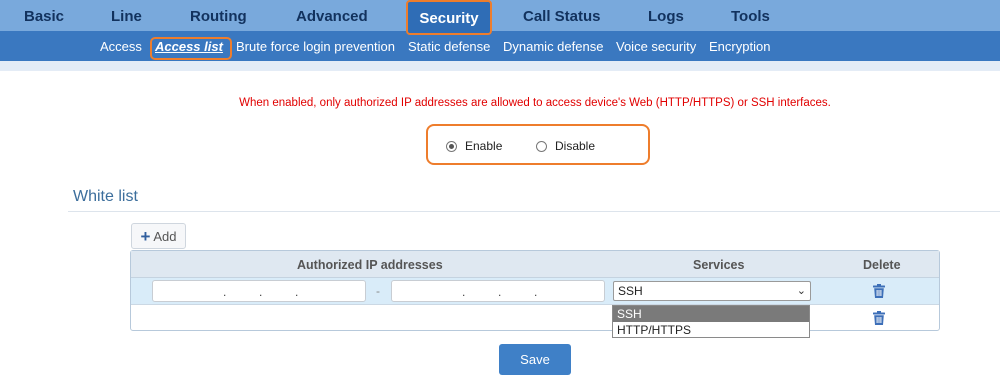 This screenshot has height=388, width=1000. I want to click on subnav-voice-security: Voice security, so click(656, 46).